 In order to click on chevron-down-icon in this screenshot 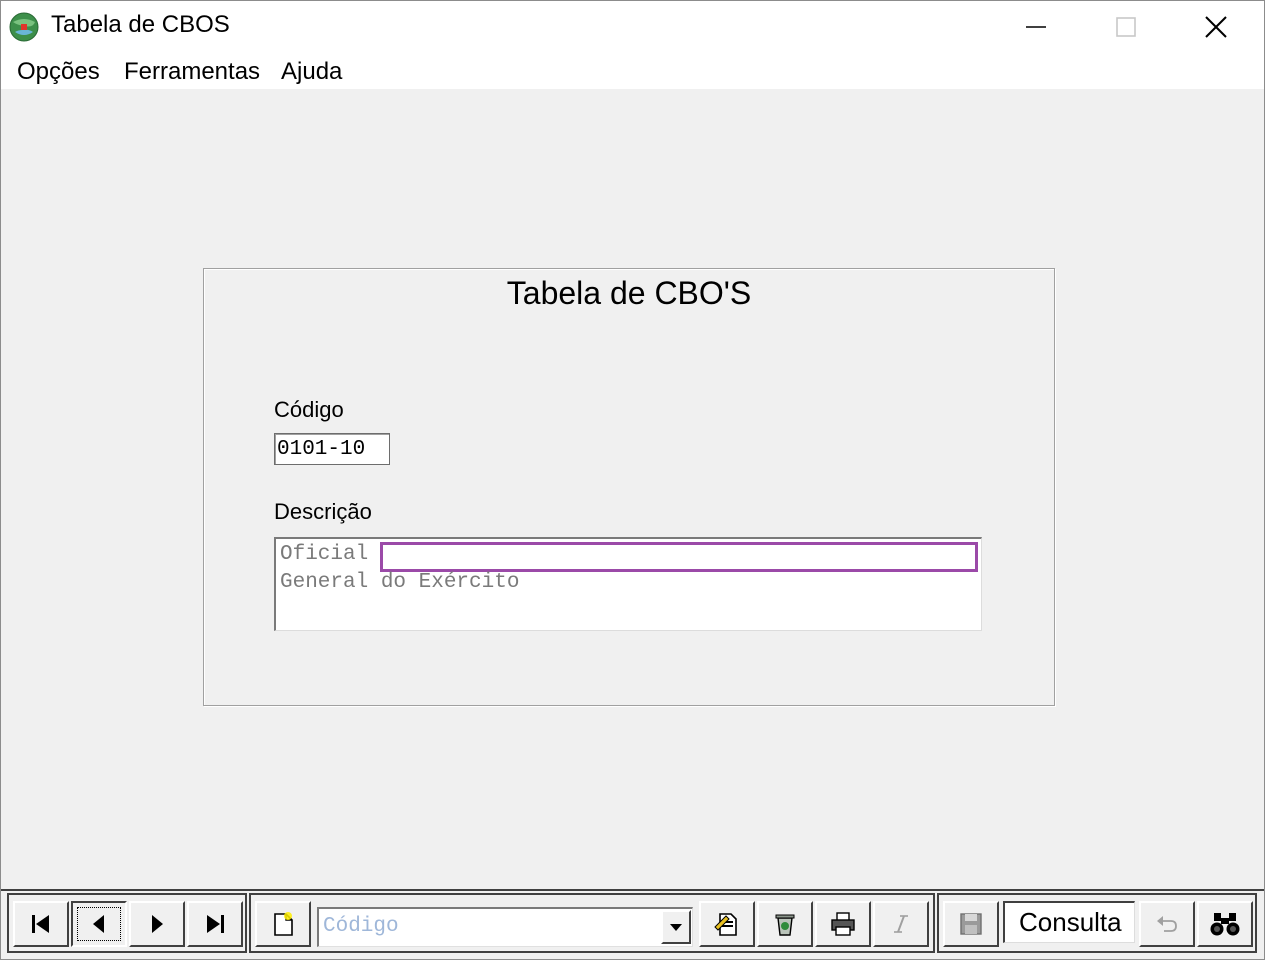, I will do `click(676, 927)`.